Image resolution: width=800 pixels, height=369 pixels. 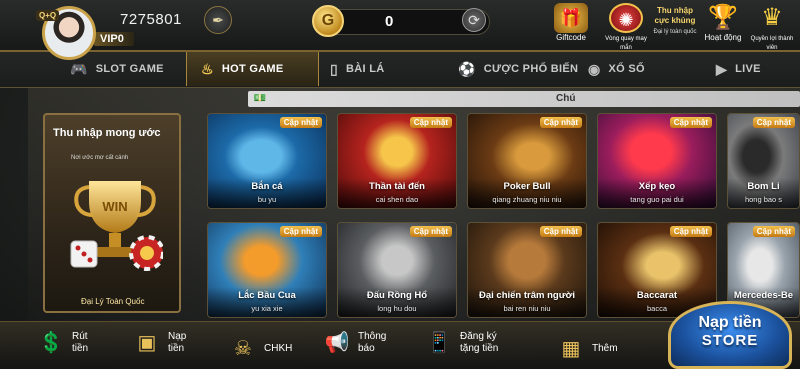 I want to click on game-subtitle: yu xia xie, so click(x=267, y=308).